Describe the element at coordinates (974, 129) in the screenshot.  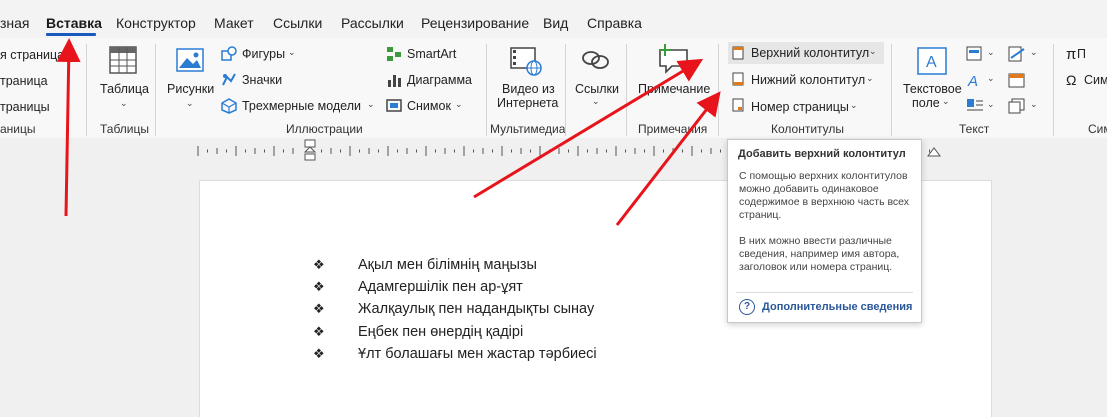
I see `text-group-label: Текст` at that location.